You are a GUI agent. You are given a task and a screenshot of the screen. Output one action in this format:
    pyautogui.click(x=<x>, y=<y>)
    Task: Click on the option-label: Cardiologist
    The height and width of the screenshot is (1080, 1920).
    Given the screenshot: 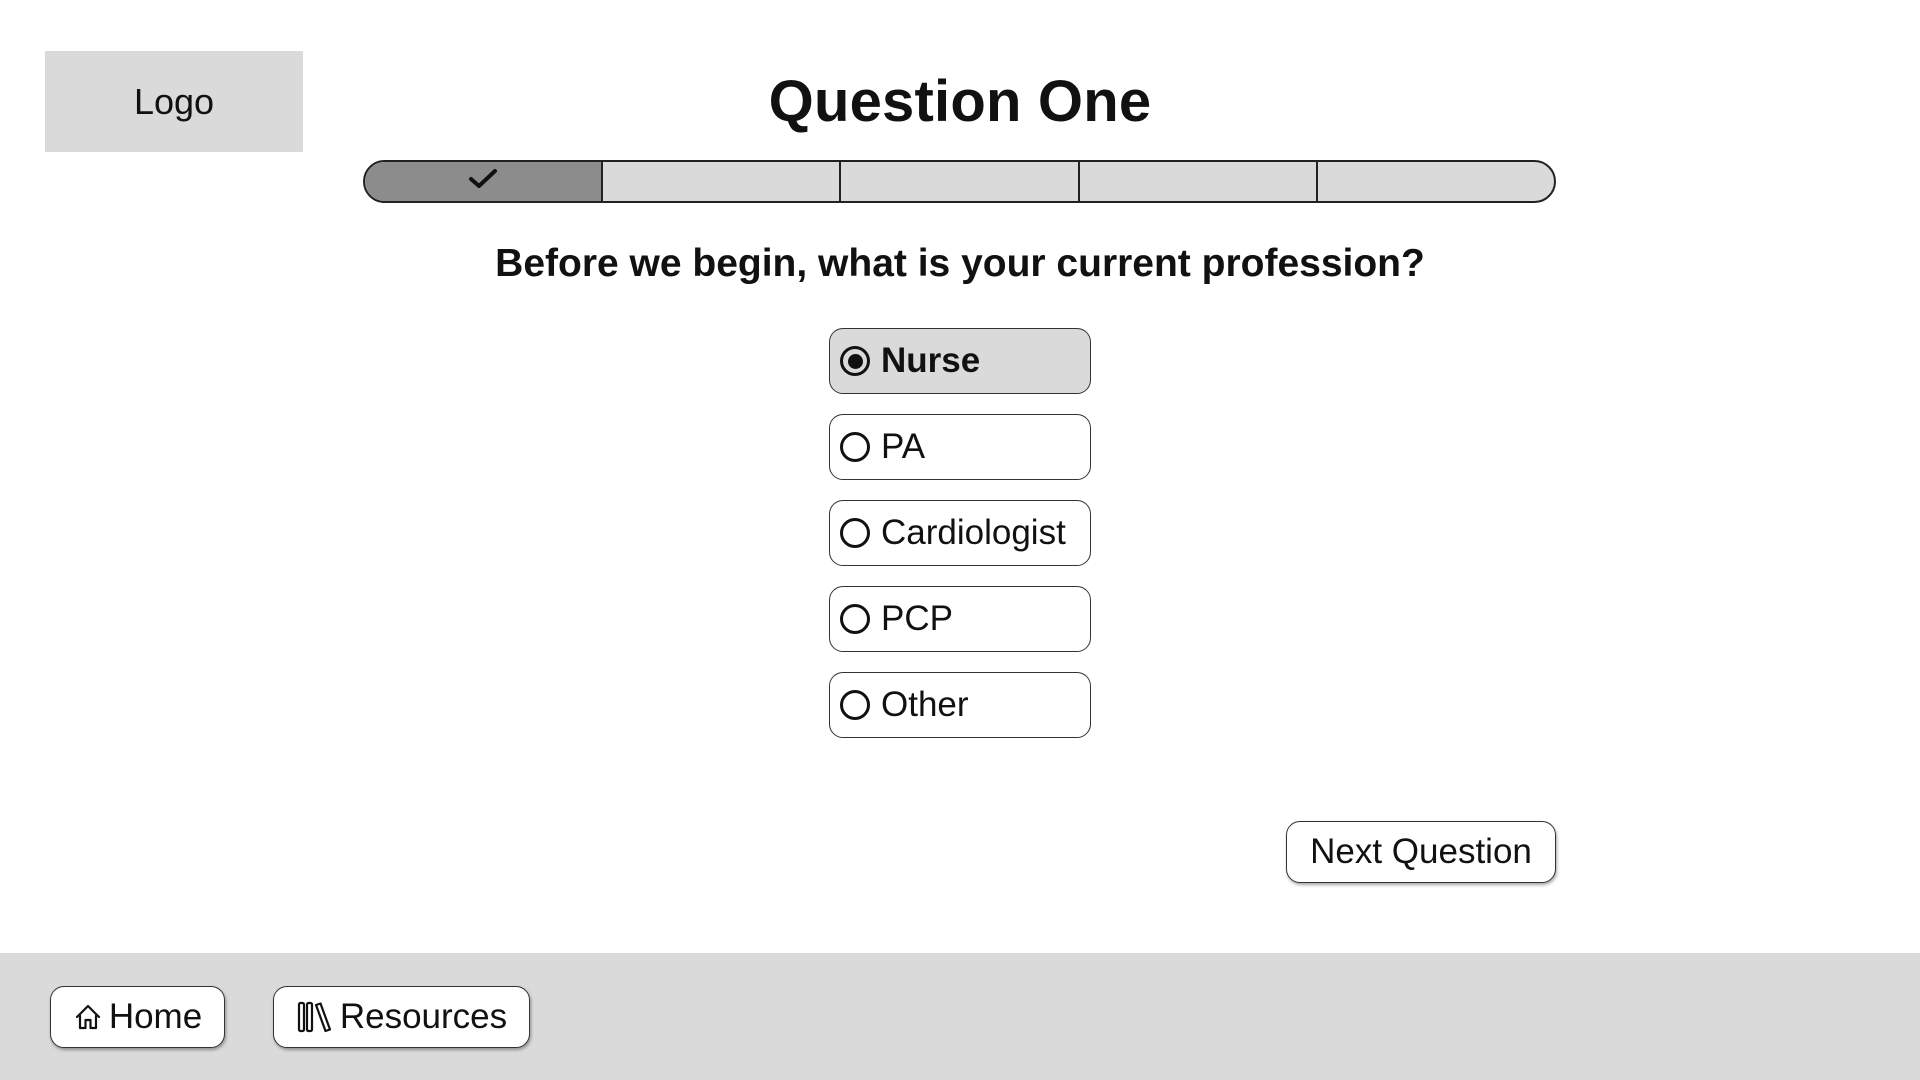 What is the action you would take?
    pyautogui.click(x=973, y=532)
    